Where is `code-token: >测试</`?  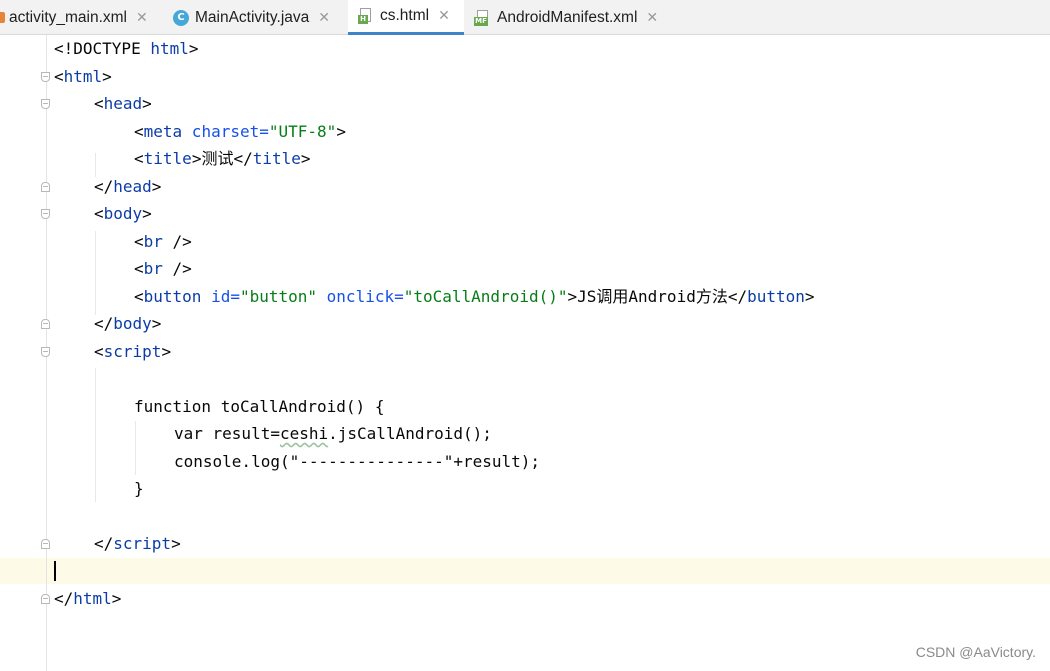
code-token: >测试</ is located at coordinates (222, 158).